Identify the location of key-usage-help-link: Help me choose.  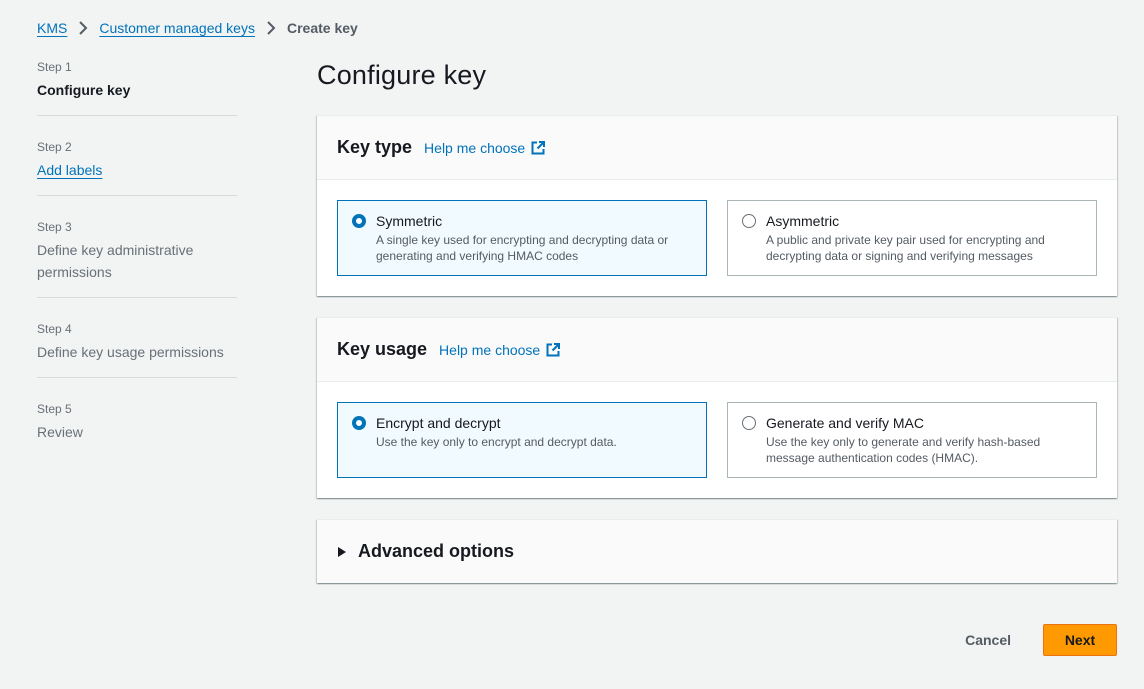
(500, 349).